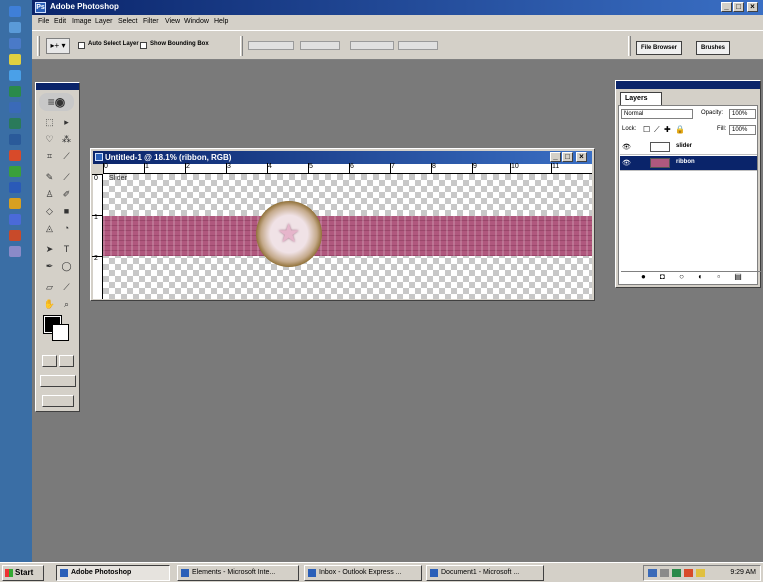  Describe the element at coordinates (372, 45) in the screenshot. I see `distribute-layers-icon` at that location.